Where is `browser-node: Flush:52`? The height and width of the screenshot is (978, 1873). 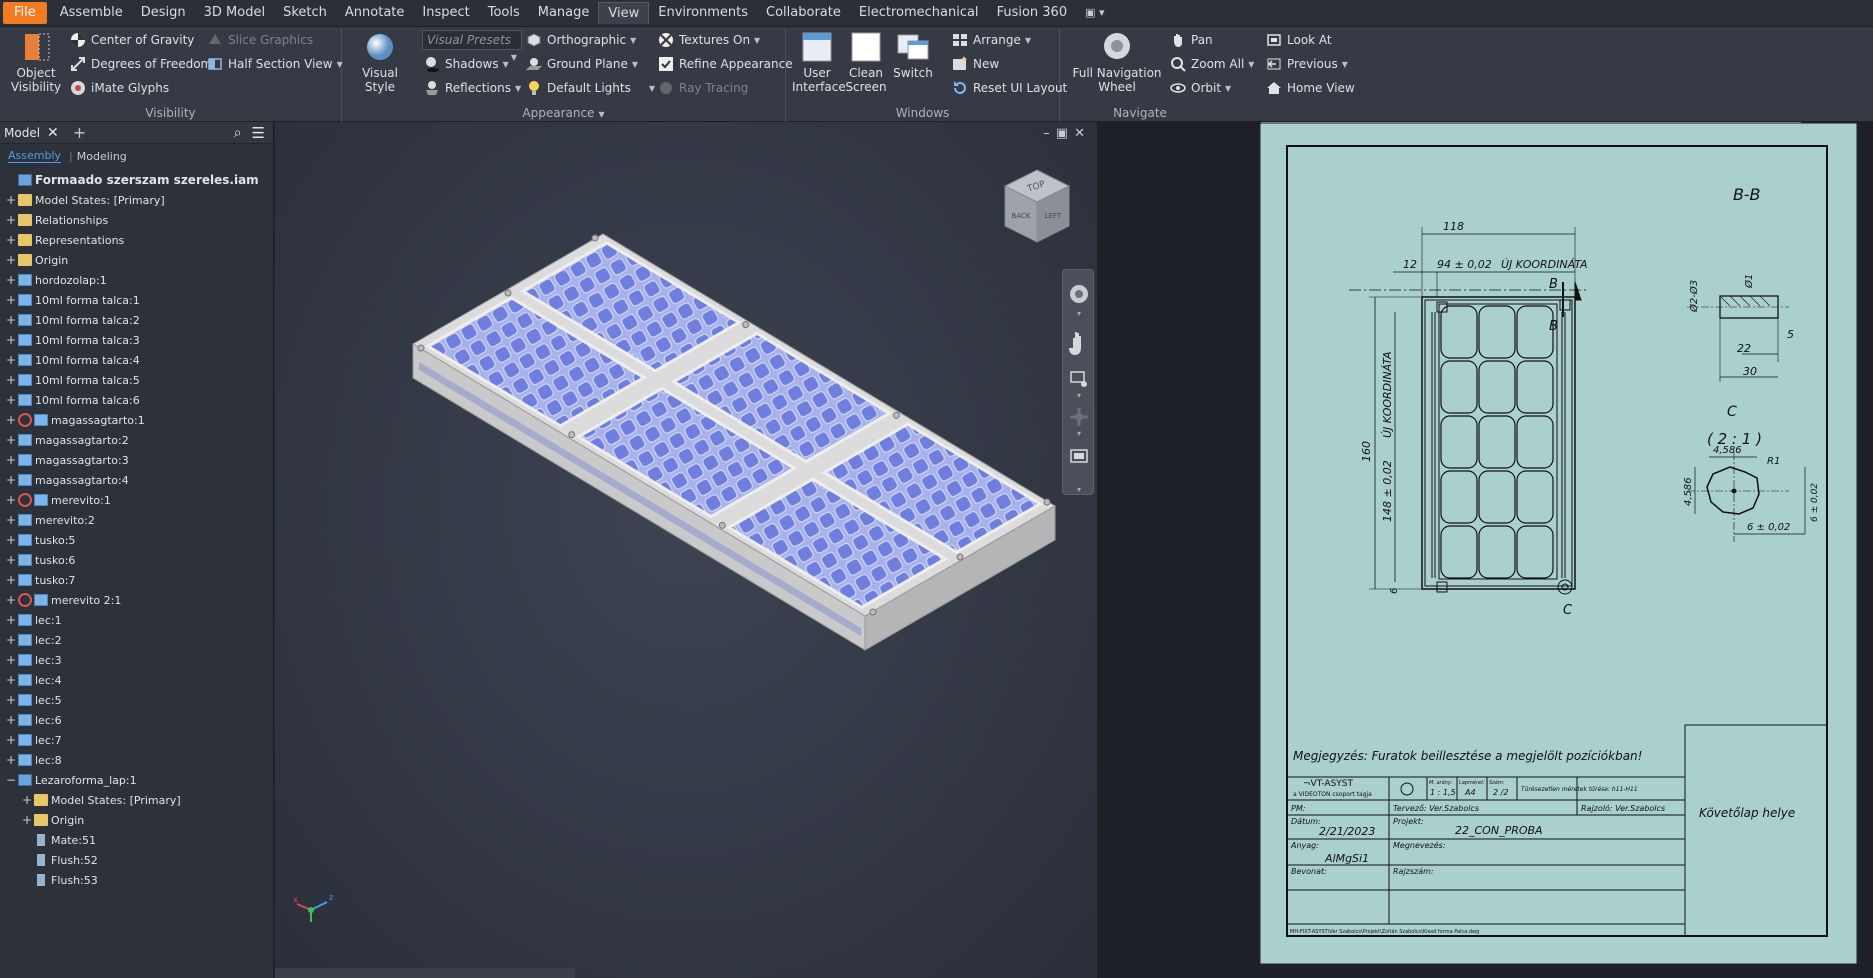 browser-node: Flush:52 is located at coordinates (136, 860).